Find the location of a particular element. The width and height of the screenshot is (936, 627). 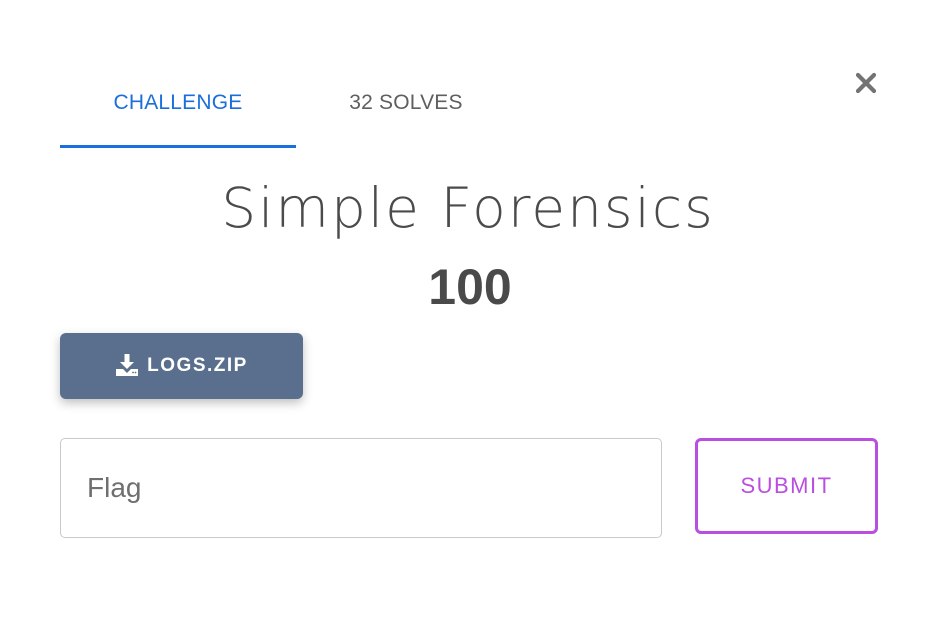

download-icon is located at coordinates (127, 365).